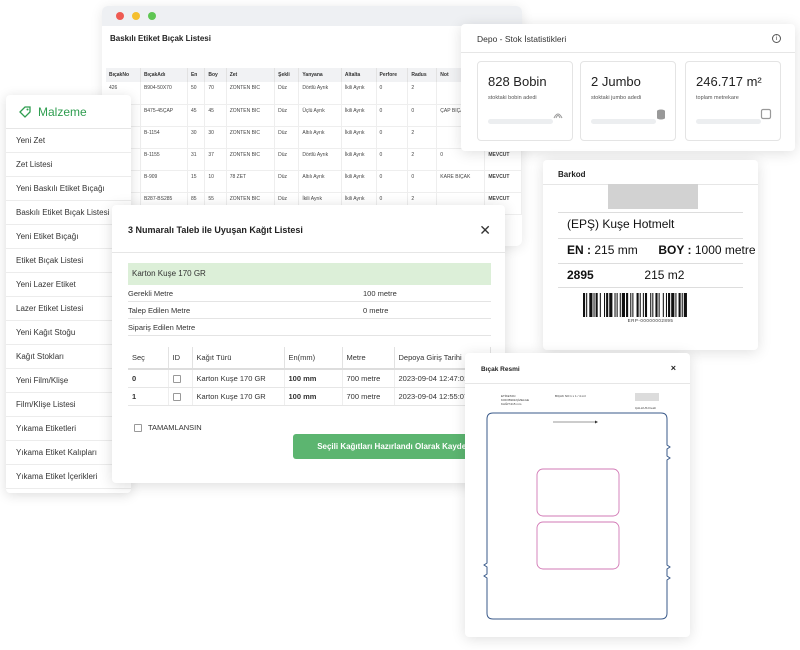 Image resolution: width=800 pixels, height=650 pixels. I want to click on col-header: Radus, so click(422, 75).